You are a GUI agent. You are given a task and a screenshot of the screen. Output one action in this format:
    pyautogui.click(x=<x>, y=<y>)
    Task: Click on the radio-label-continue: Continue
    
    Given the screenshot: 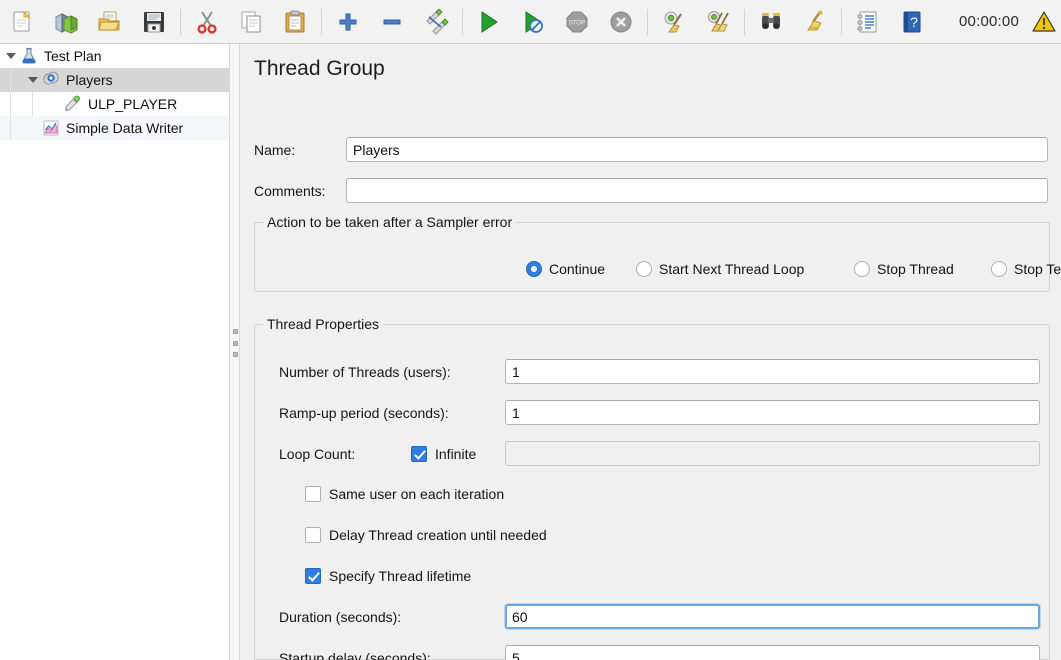 What is the action you would take?
    pyautogui.click(x=577, y=269)
    